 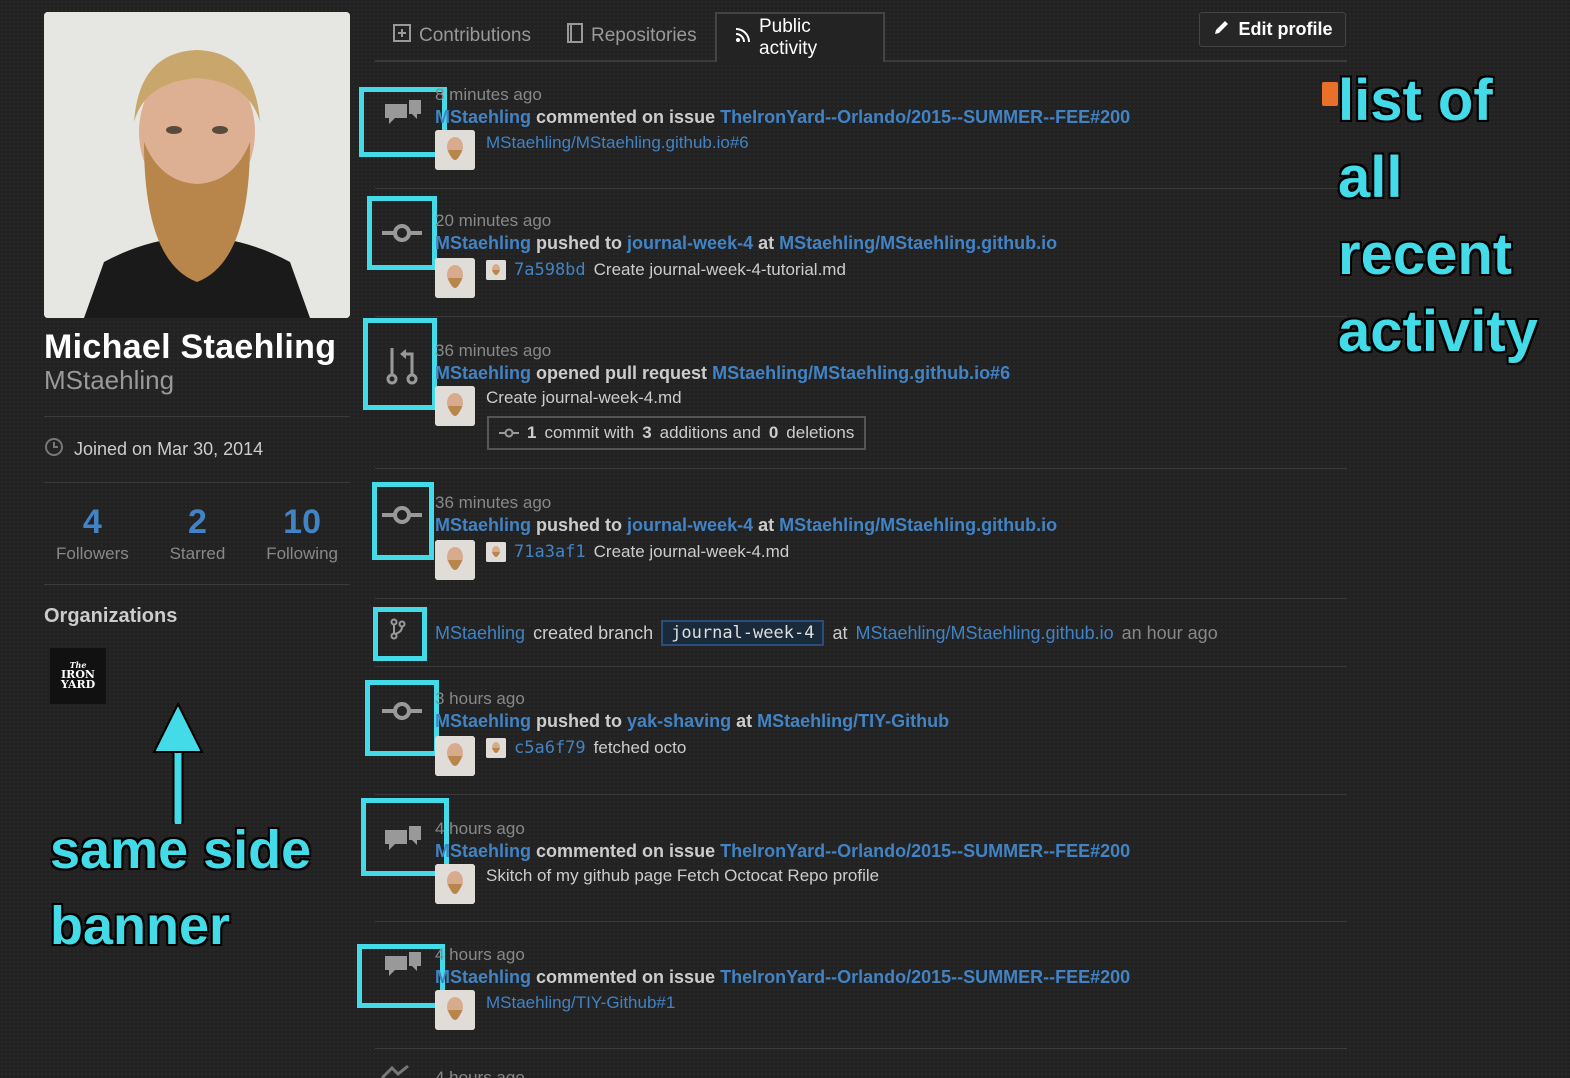 I want to click on annotation-line: activity, so click(x=1438, y=331).